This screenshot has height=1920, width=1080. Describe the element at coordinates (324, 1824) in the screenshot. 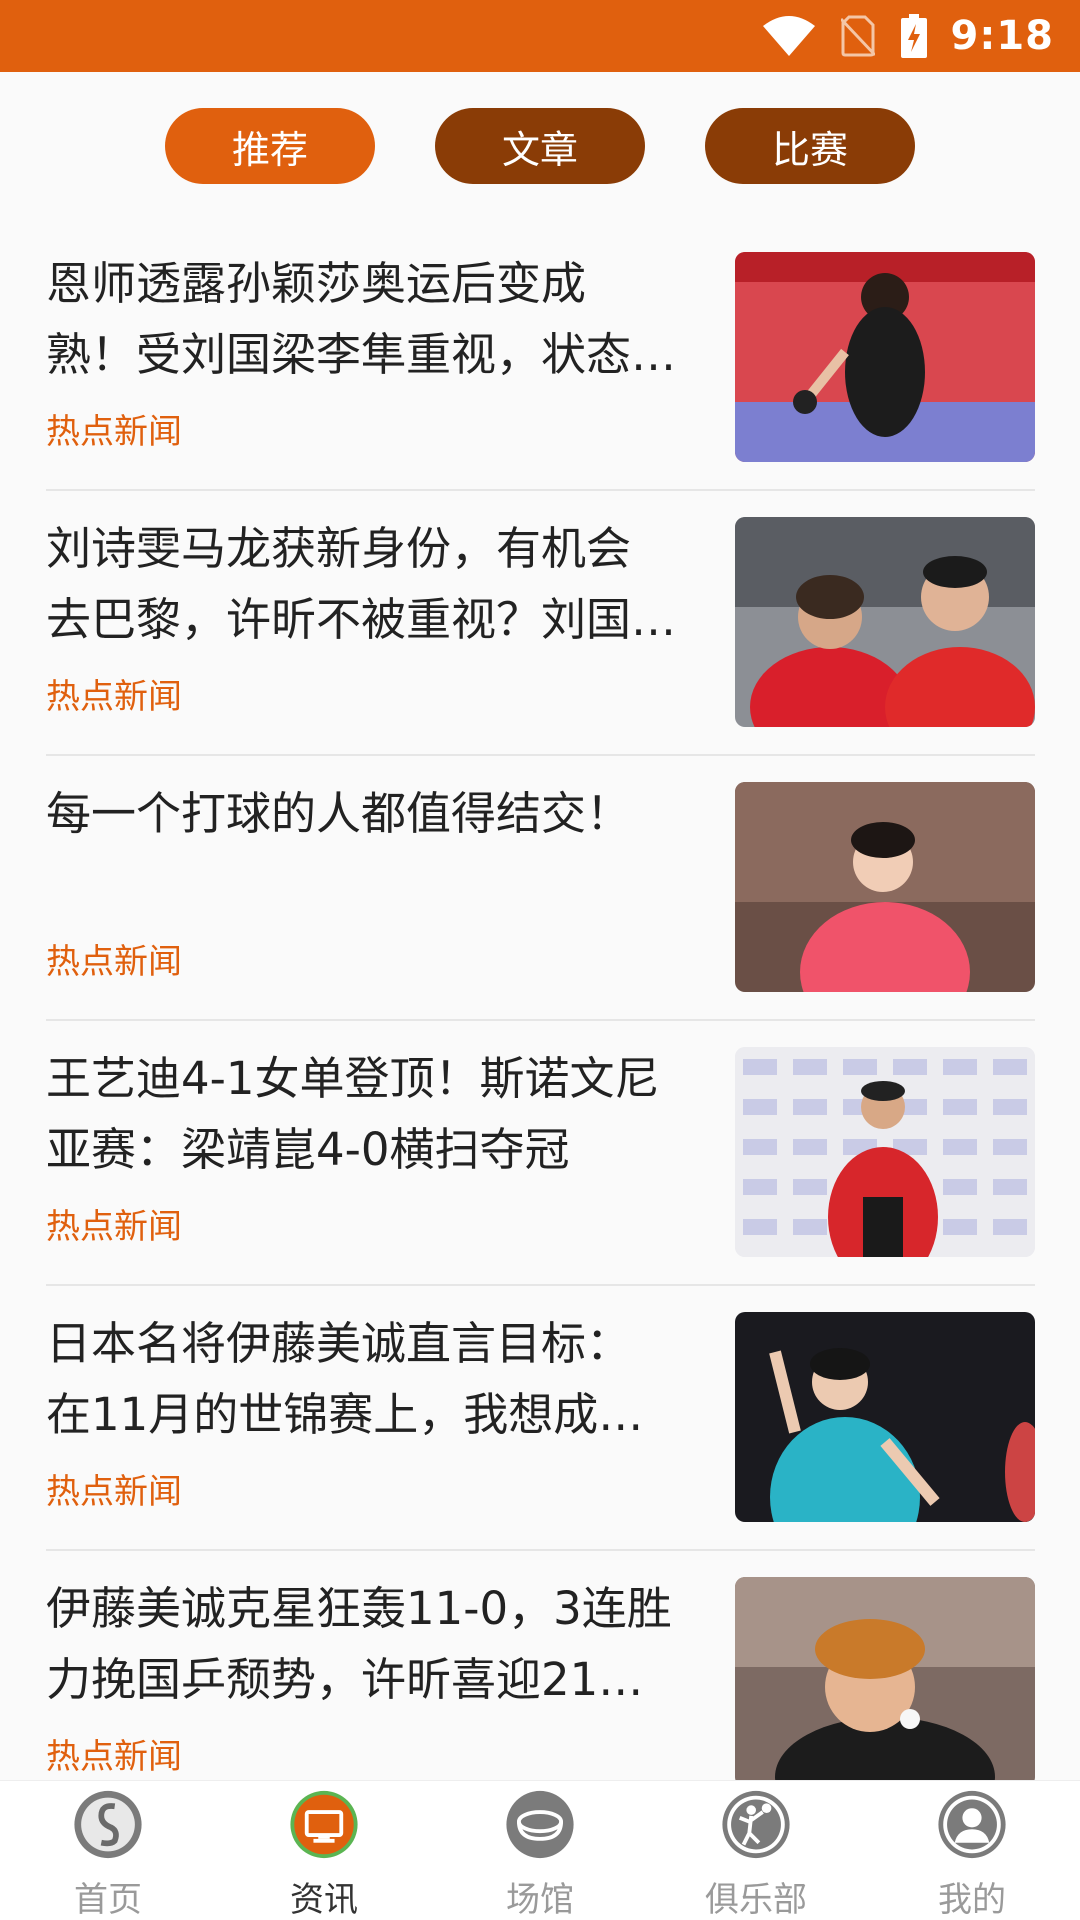

I see `news-icon` at that location.